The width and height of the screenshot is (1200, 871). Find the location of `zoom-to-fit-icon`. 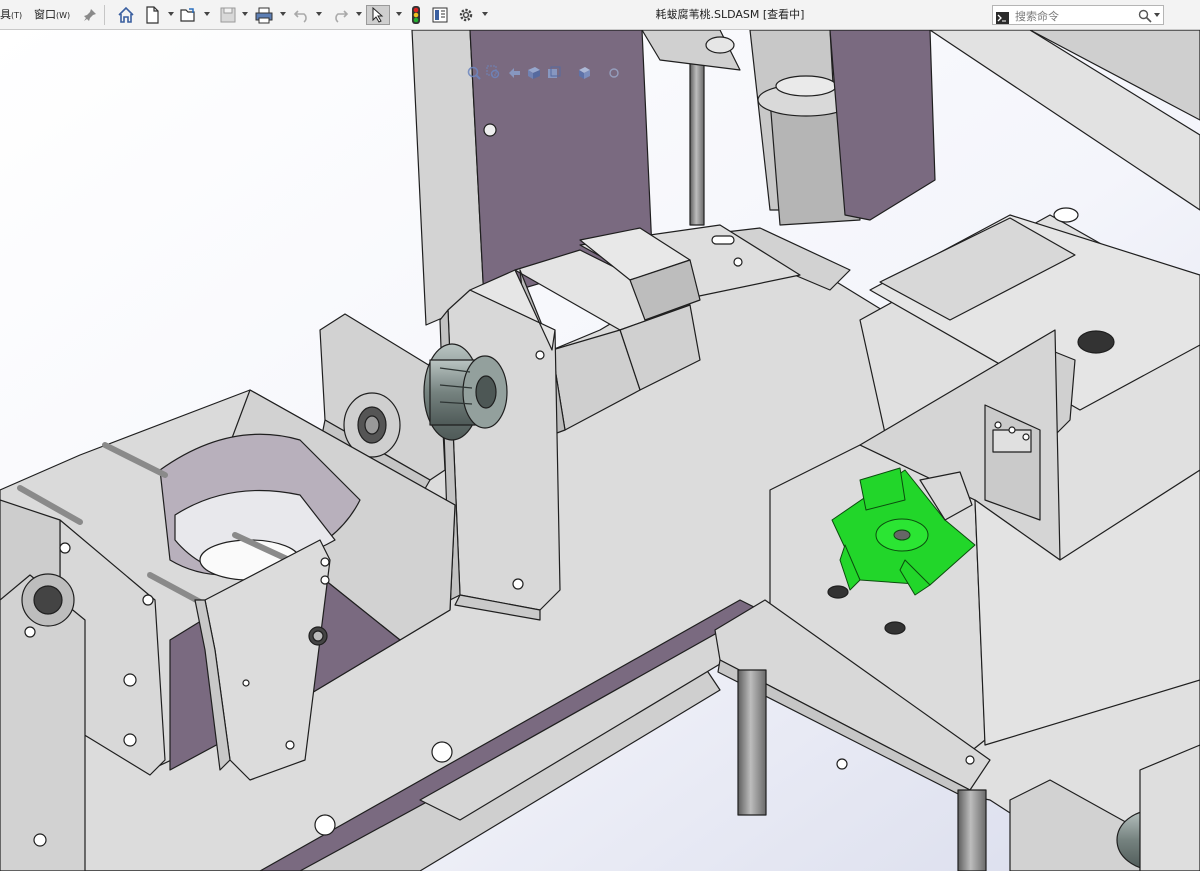

zoom-to-fit-icon is located at coordinates (474, 73).